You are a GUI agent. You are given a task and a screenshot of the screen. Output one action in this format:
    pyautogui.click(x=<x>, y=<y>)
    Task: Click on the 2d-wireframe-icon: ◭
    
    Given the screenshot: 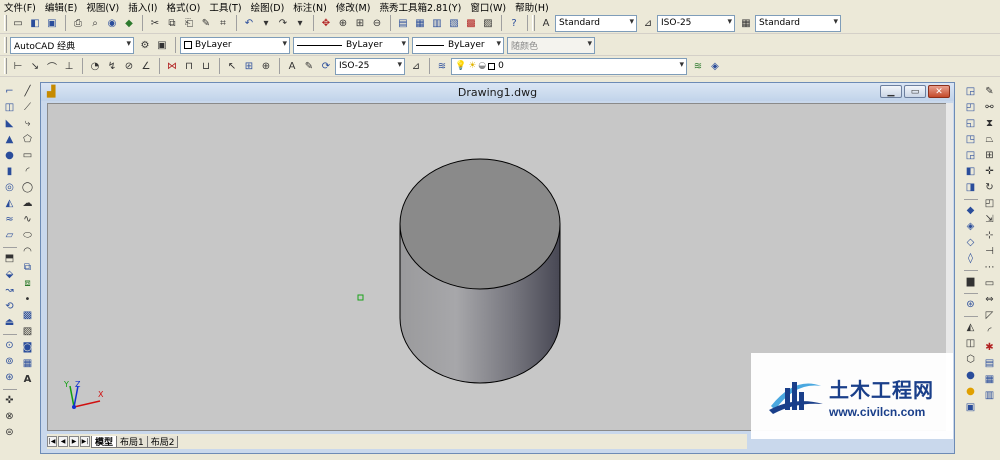 What is the action you would take?
    pyautogui.click(x=971, y=328)
    